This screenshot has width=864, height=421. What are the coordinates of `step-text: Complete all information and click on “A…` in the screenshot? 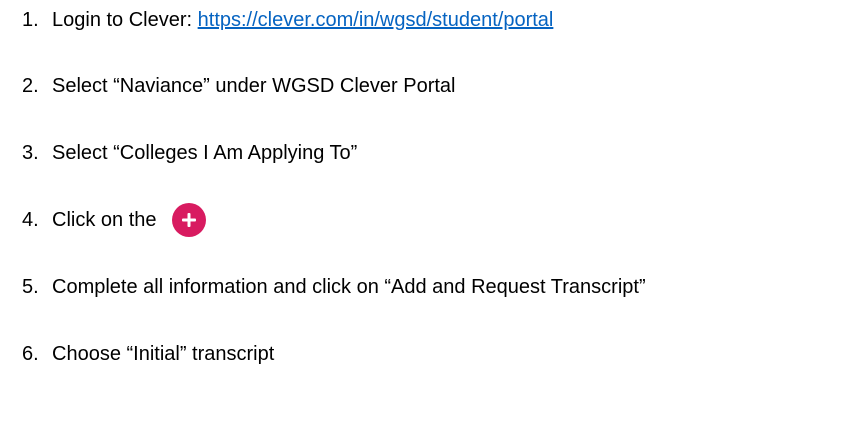 It's located at (349, 287).